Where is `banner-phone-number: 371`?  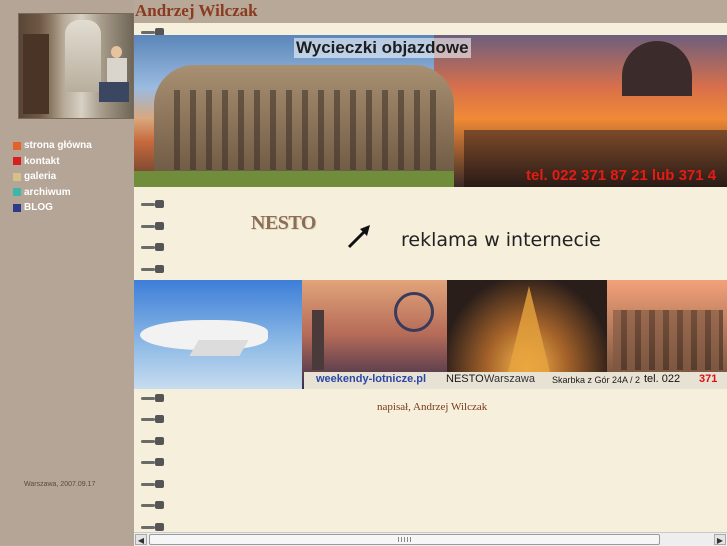
banner-phone-number: 371 is located at coordinates (708, 379).